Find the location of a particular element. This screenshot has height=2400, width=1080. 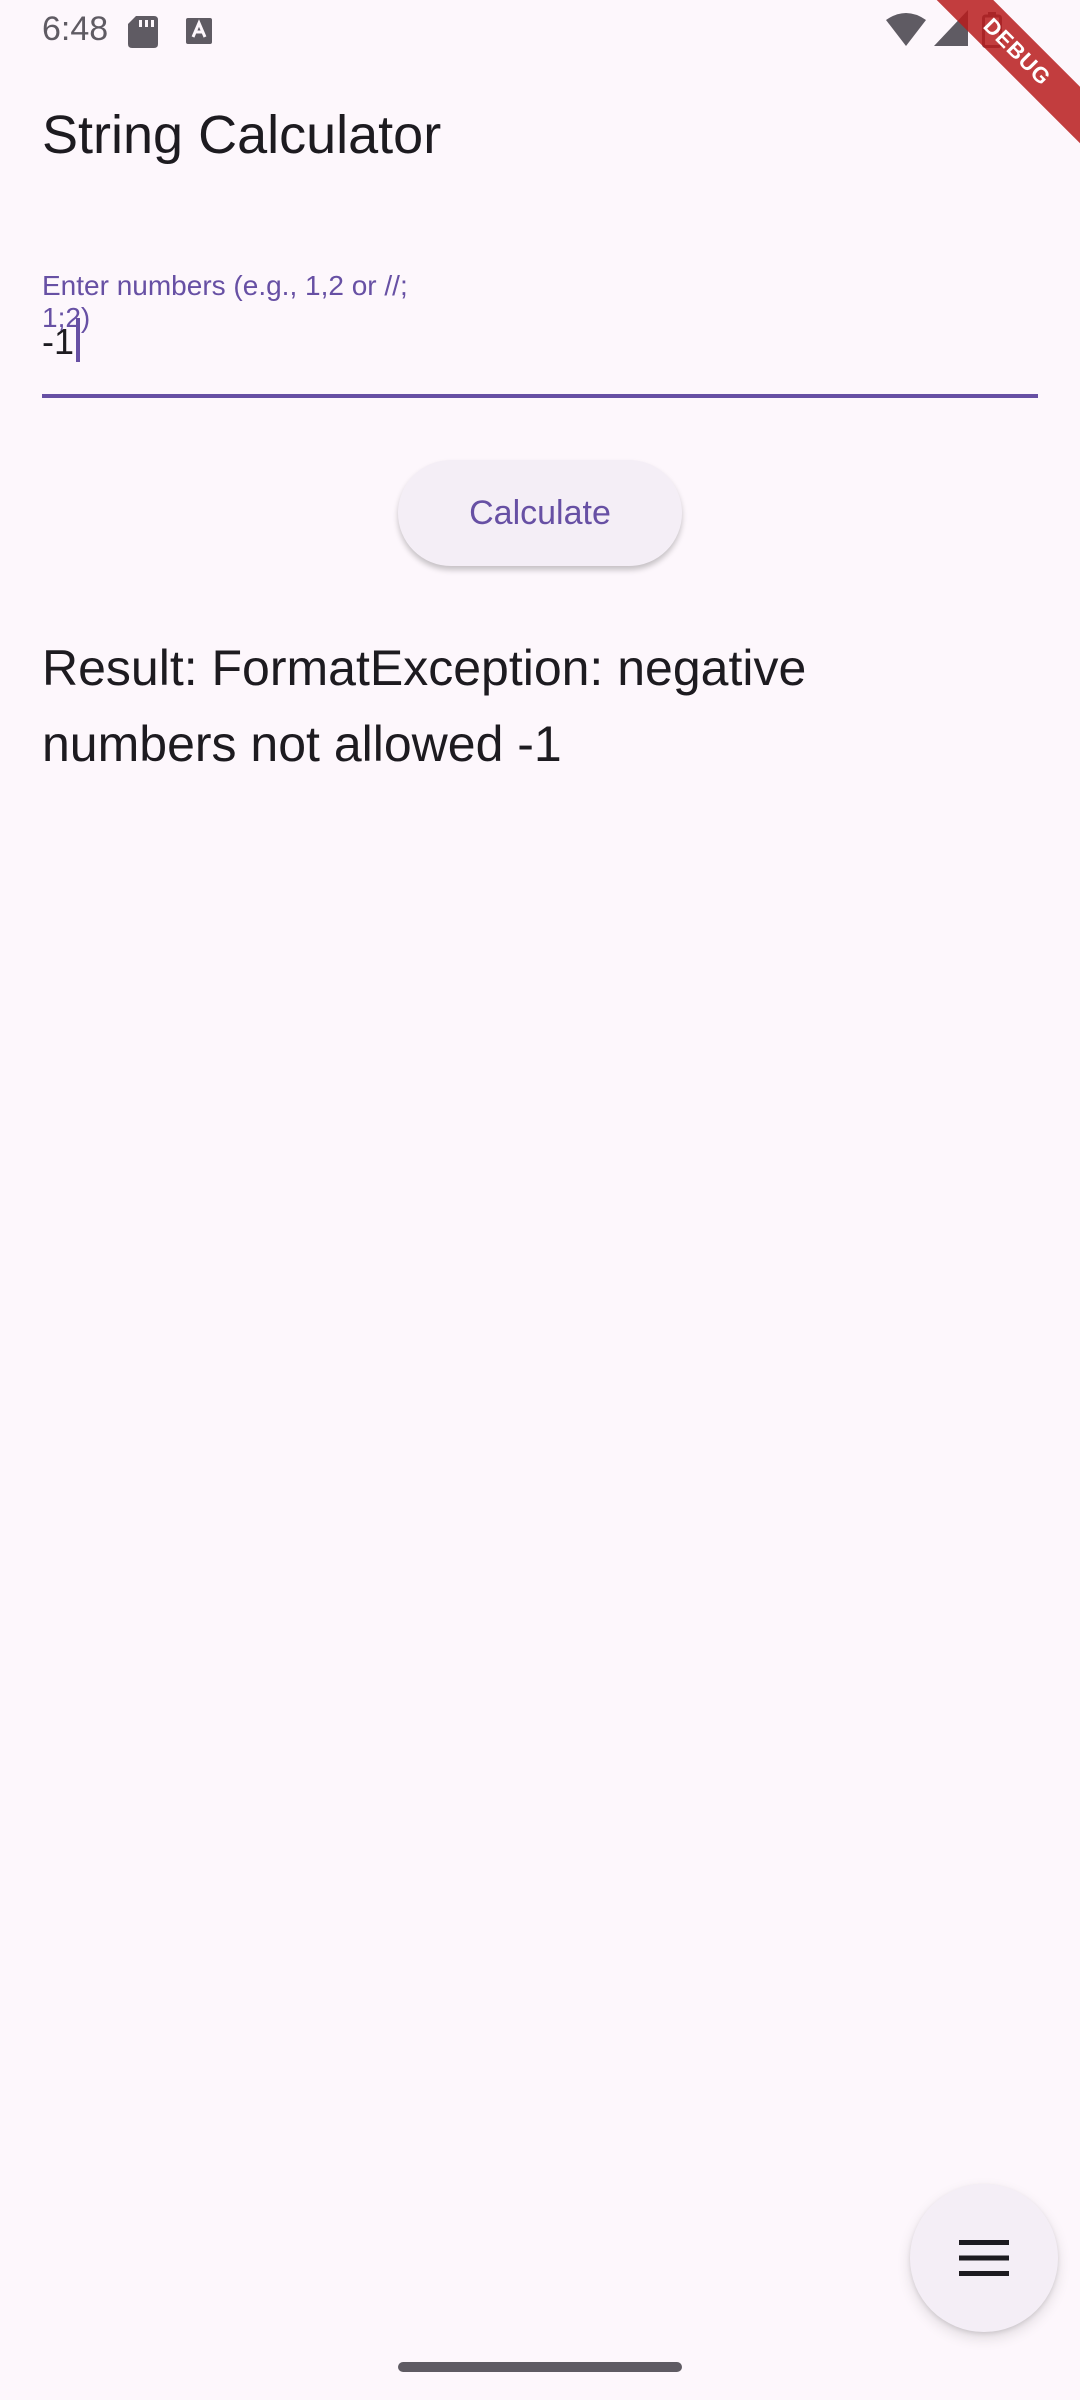

battery-icon is located at coordinates (992, 30).